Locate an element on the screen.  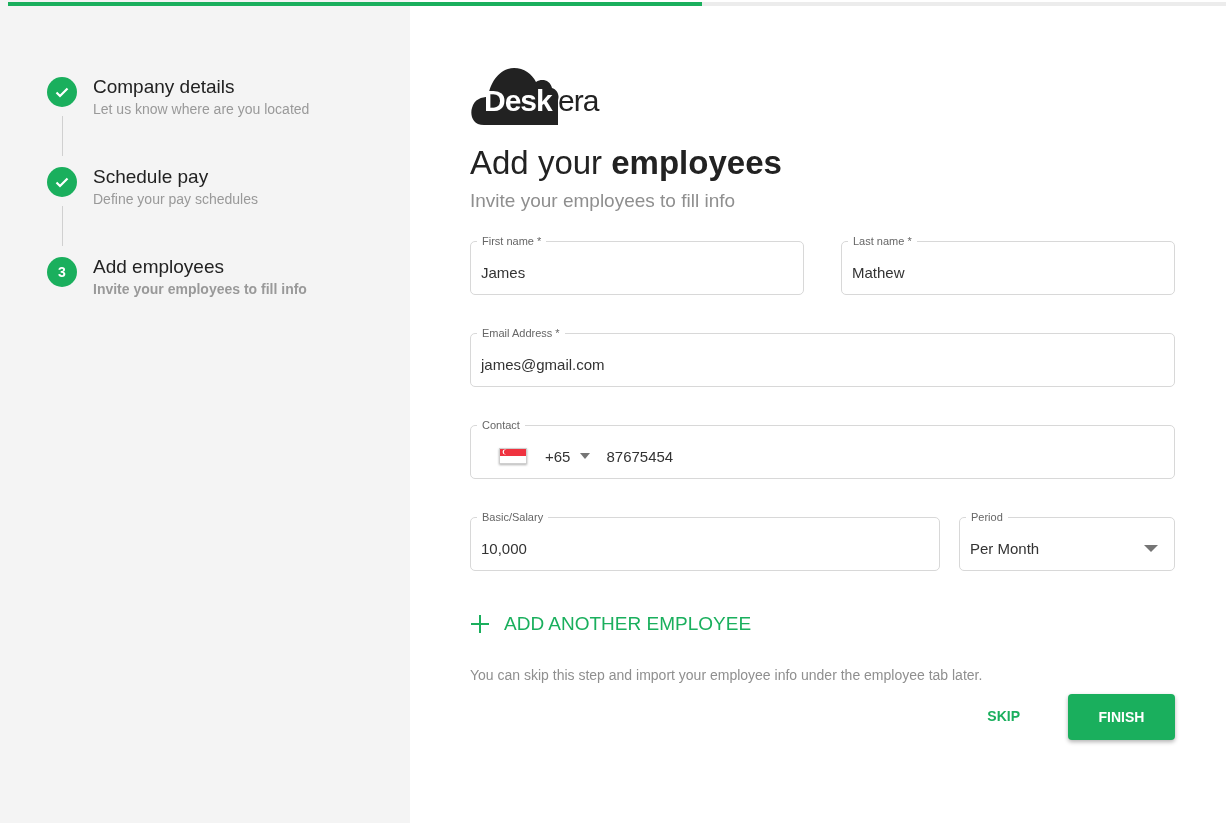
step-title: Add employees is located at coordinates (159, 267).